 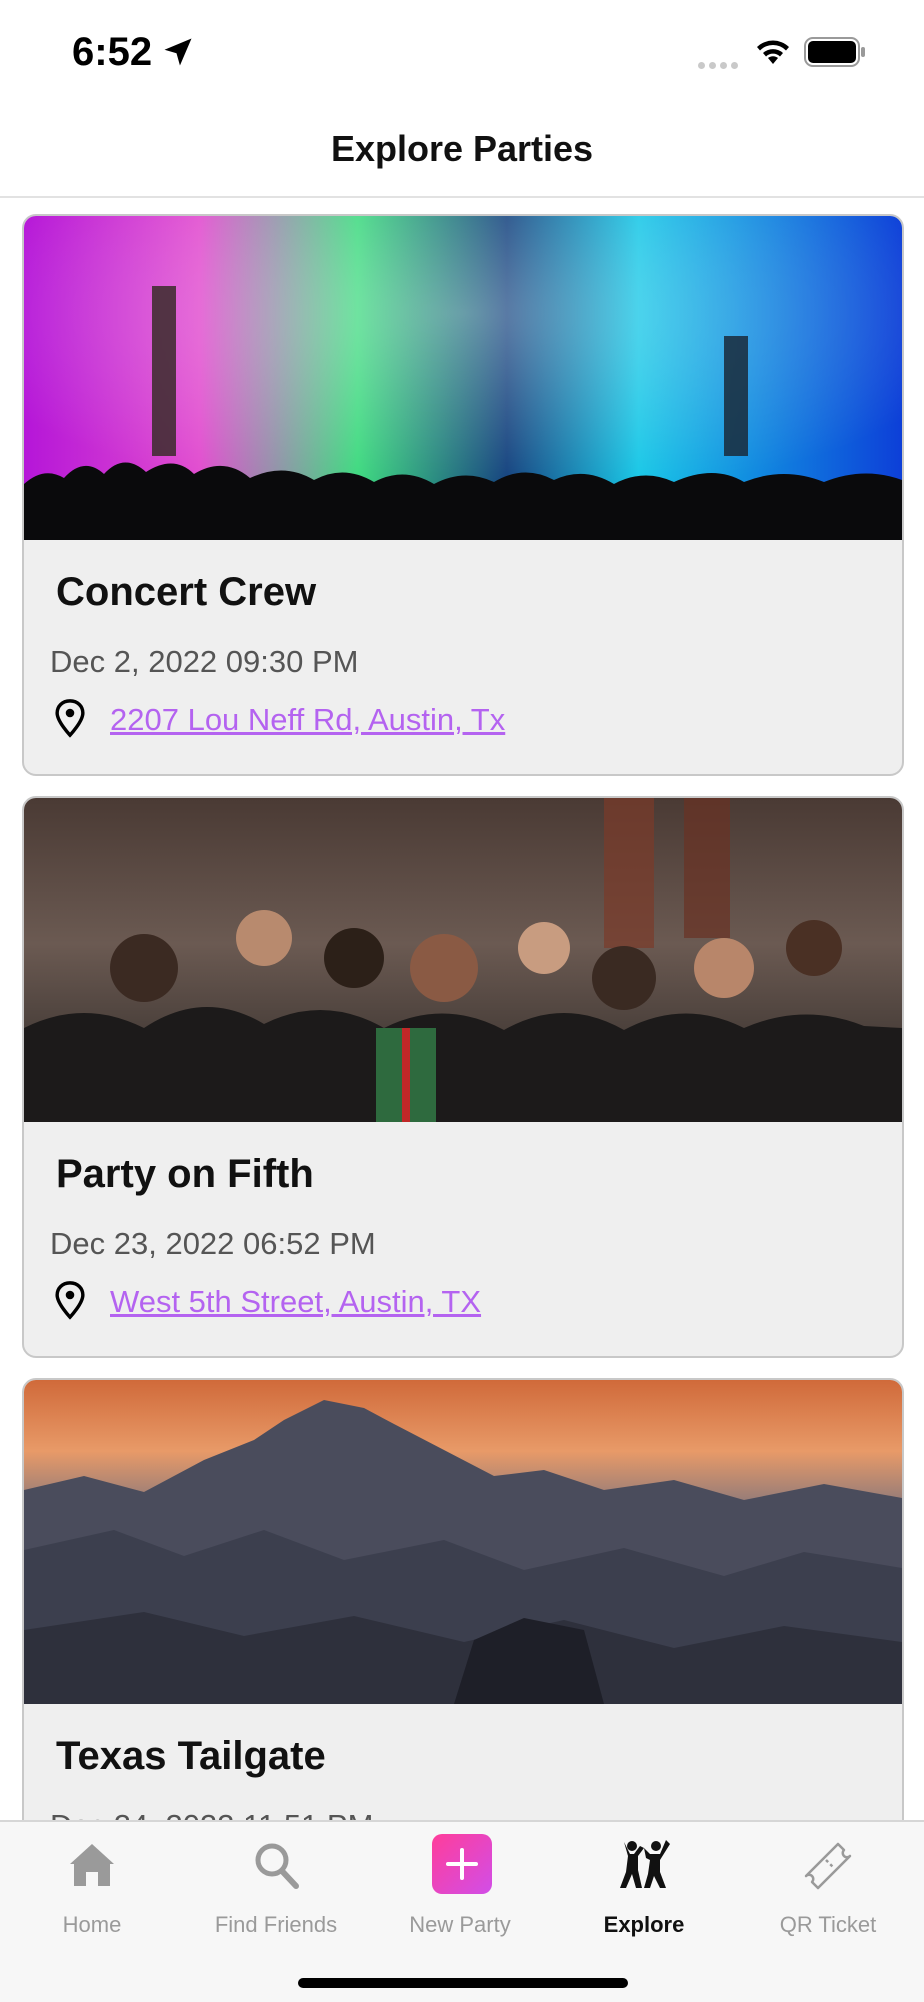 I want to click on navigation-bar: Explore Parties, so click(x=462, y=149).